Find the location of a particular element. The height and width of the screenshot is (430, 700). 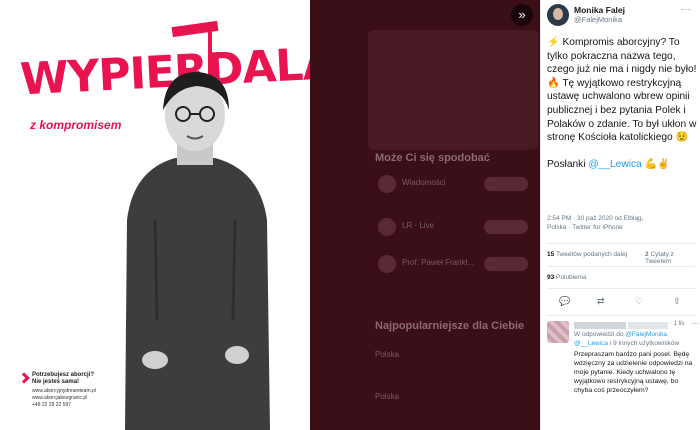

avatar is located at coordinates (558, 15).